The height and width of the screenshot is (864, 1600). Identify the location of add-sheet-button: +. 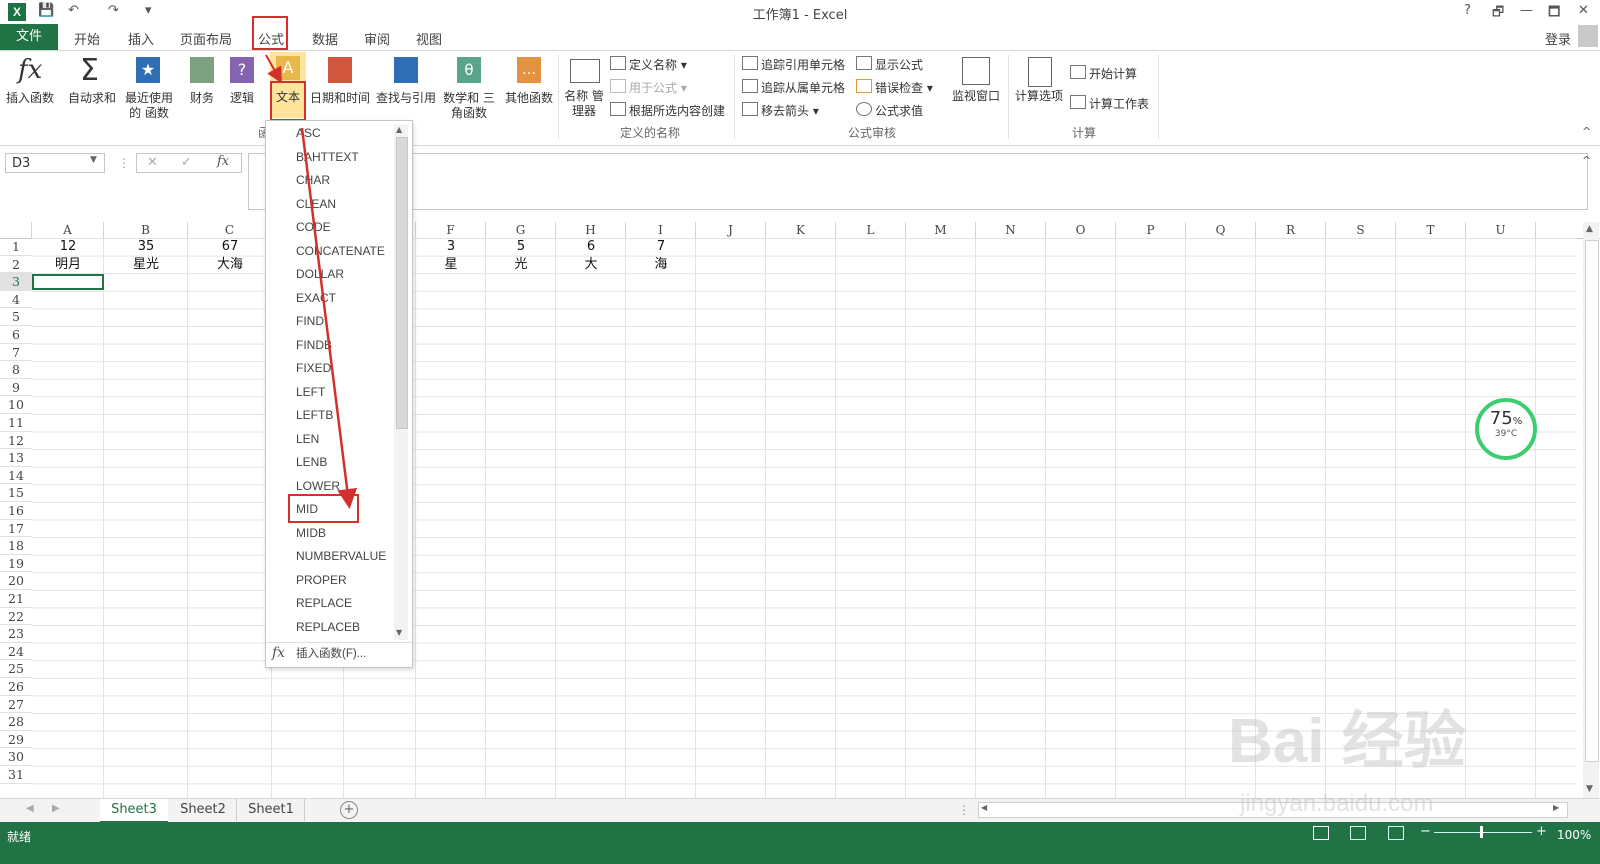
(349, 810).